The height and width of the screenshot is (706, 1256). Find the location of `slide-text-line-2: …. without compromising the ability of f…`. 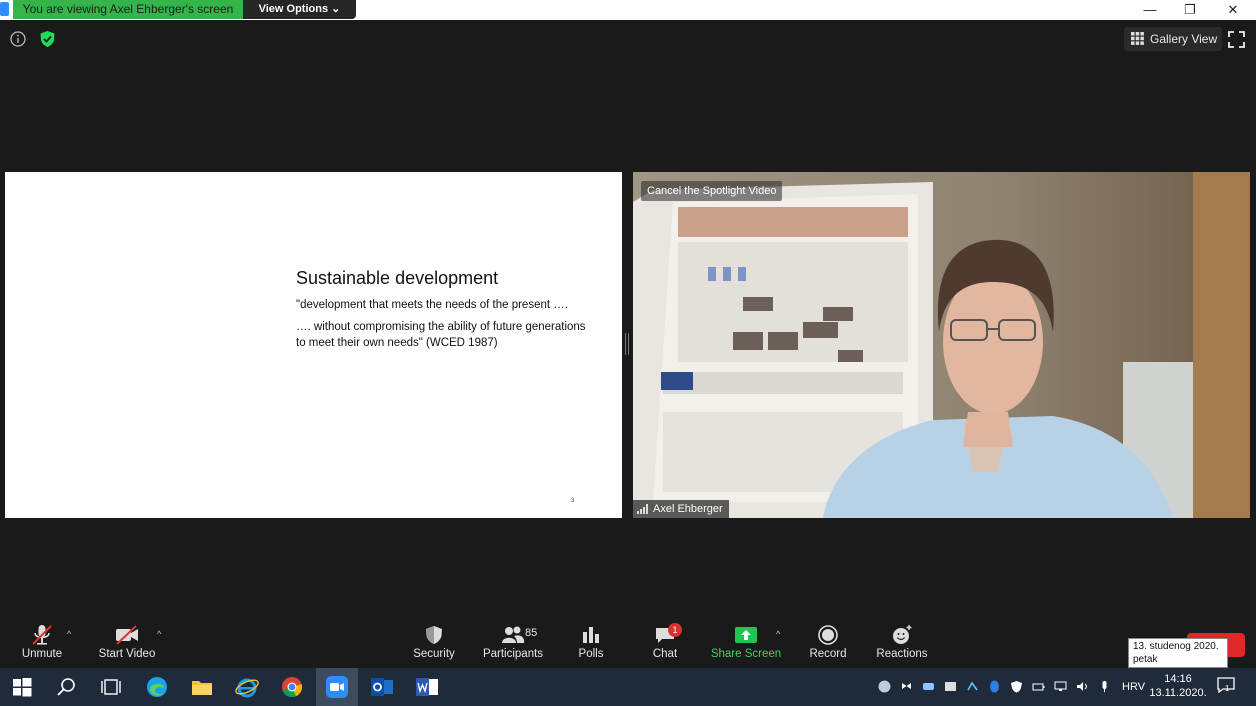

slide-text-line-2: …. without compromising the ability of f… is located at coordinates (441, 327).